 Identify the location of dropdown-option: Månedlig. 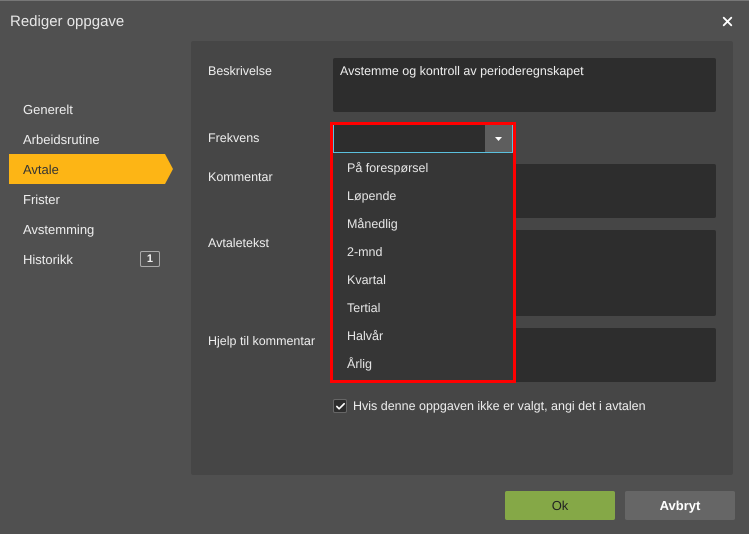
(423, 224).